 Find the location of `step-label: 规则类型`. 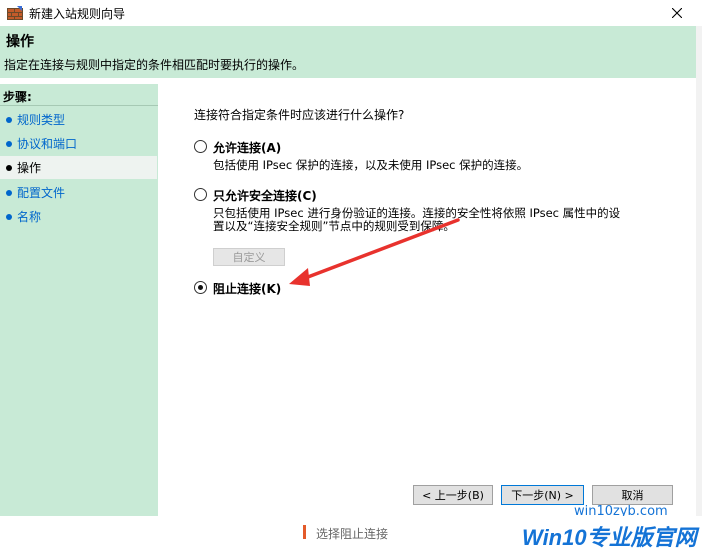

step-label: 规则类型 is located at coordinates (41, 120).